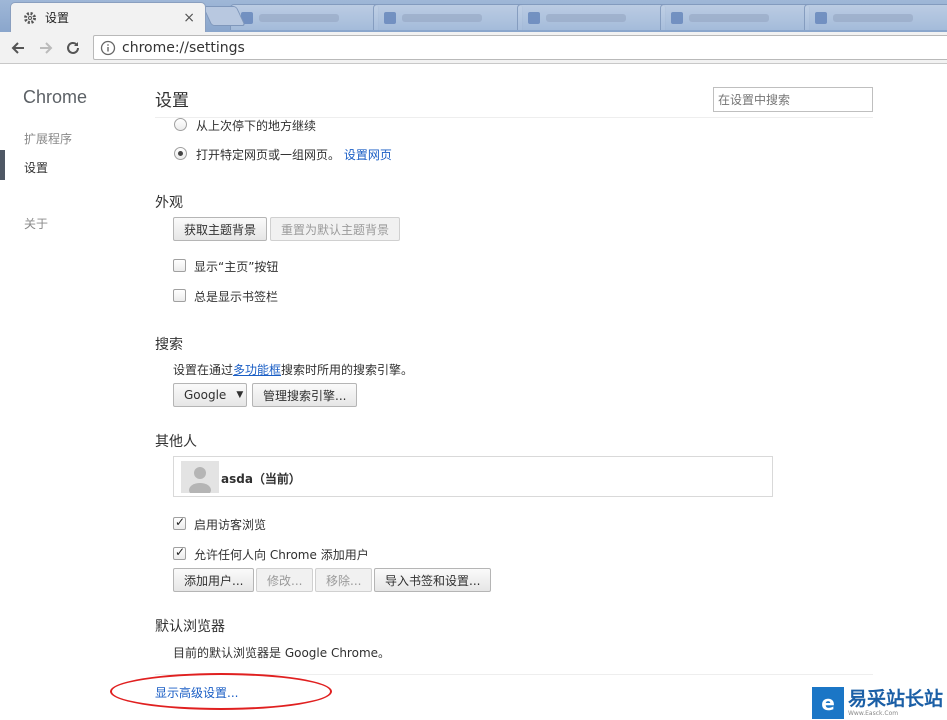 The width and height of the screenshot is (947, 720). I want to click on set-pages-link: 设置网页, so click(368, 155).